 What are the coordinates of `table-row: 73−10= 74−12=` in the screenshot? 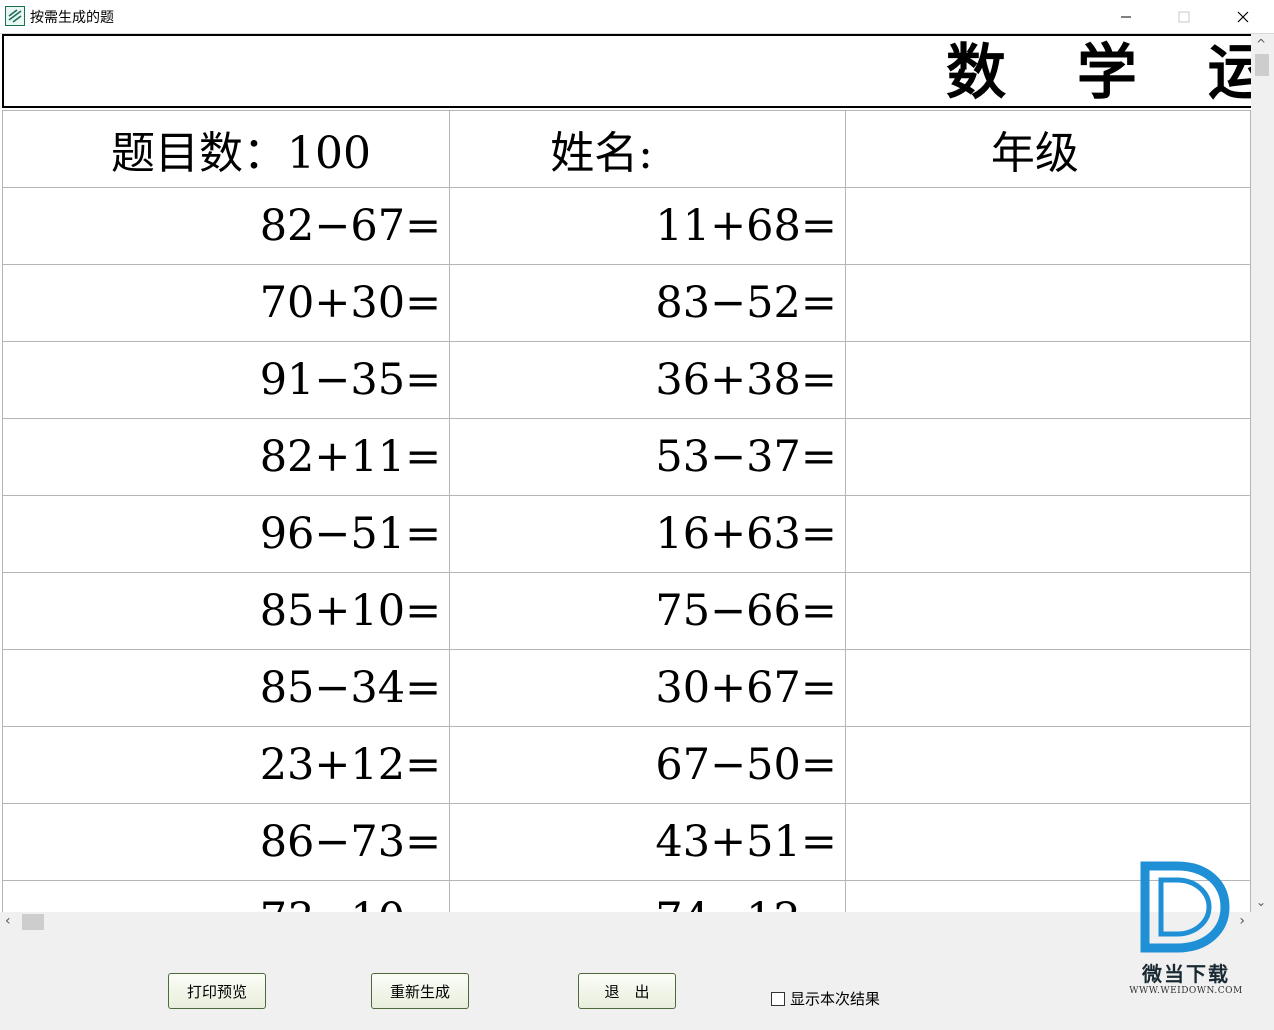 It's located at (626, 896).